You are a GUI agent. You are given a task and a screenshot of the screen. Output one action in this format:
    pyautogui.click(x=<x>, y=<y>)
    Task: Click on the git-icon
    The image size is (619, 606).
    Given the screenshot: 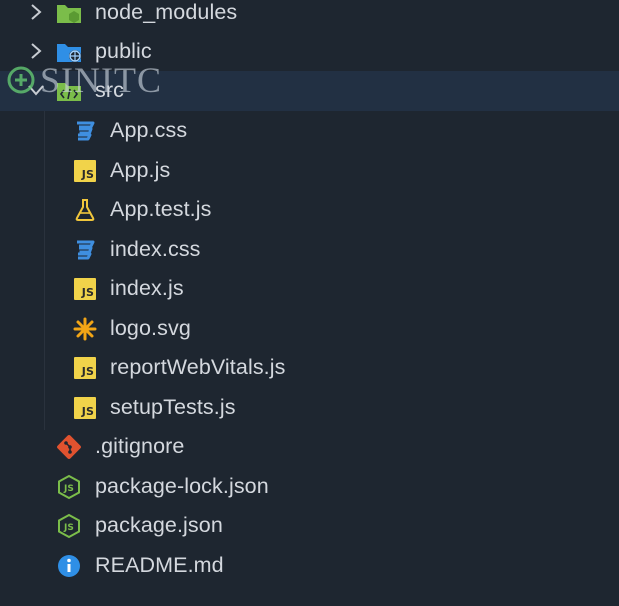 What is the action you would take?
    pyautogui.click(x=69, y=447)
    